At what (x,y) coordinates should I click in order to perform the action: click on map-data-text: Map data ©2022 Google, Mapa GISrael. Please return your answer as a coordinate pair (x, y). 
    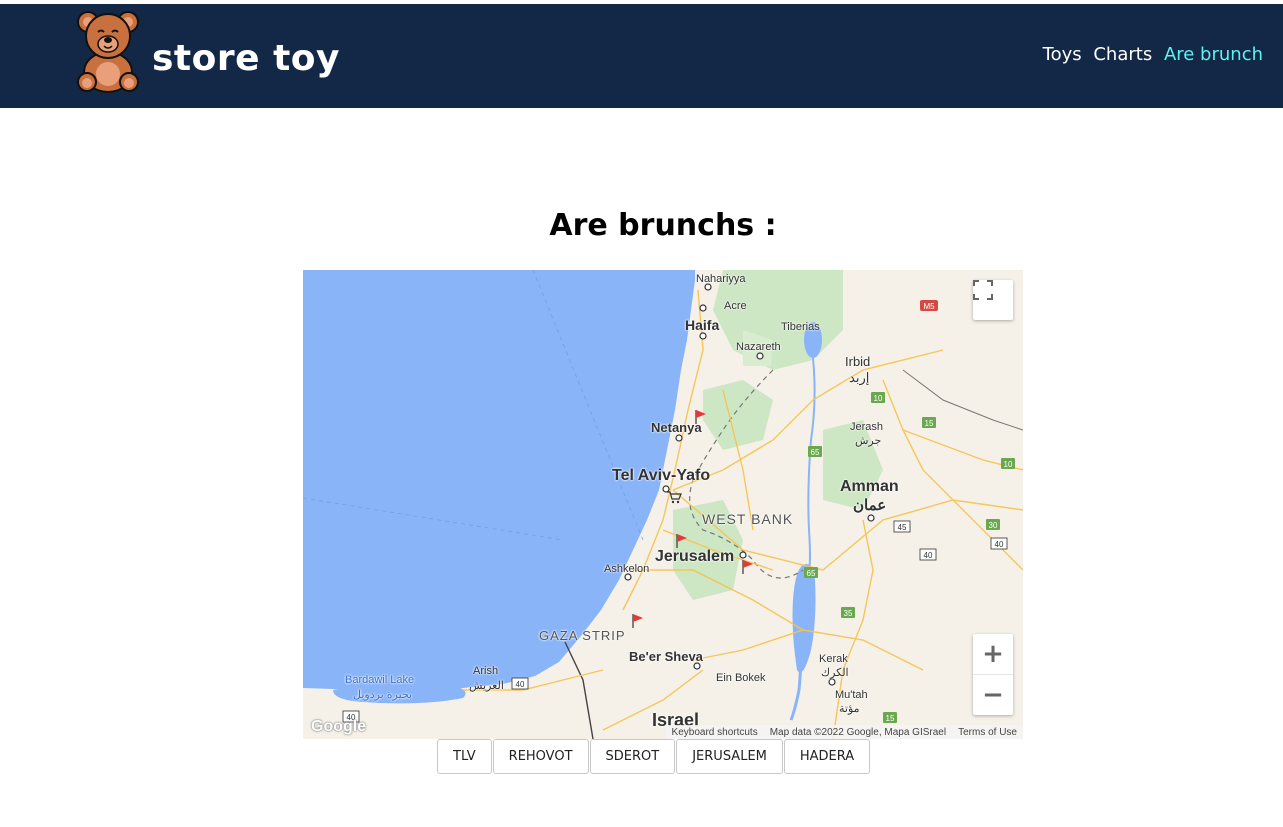
    Looking at the image, I should click on (858, 732).